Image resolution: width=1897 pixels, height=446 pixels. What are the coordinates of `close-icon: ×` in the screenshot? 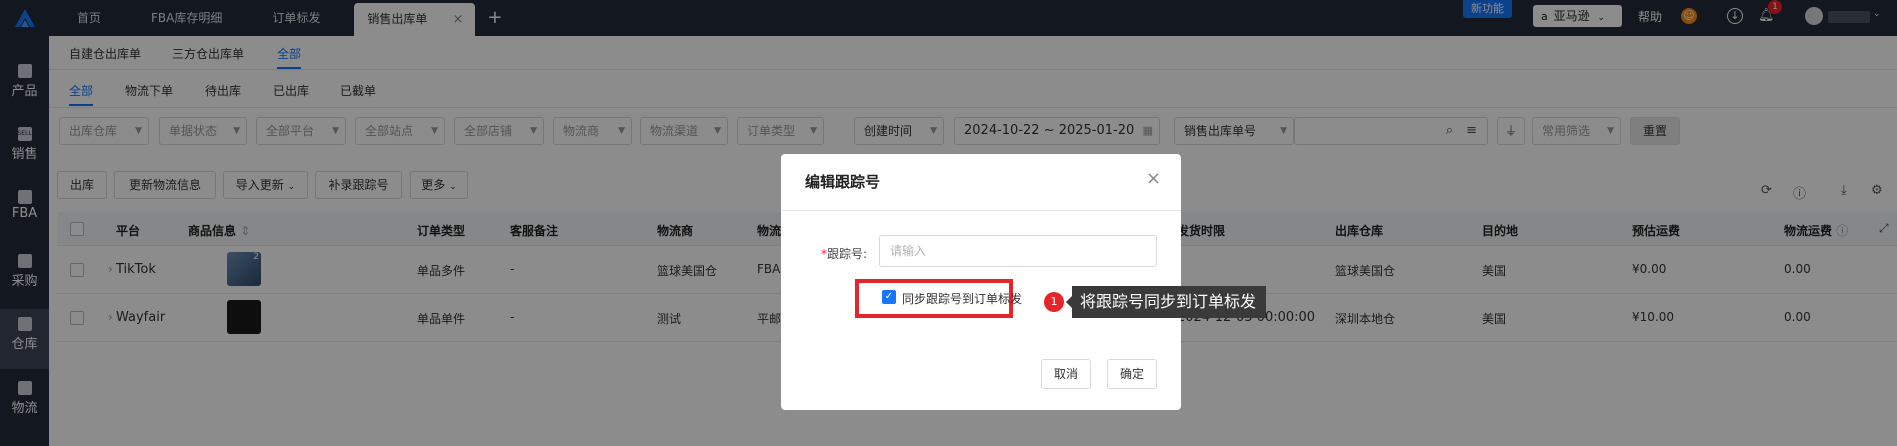 It's located at (1153, 178).